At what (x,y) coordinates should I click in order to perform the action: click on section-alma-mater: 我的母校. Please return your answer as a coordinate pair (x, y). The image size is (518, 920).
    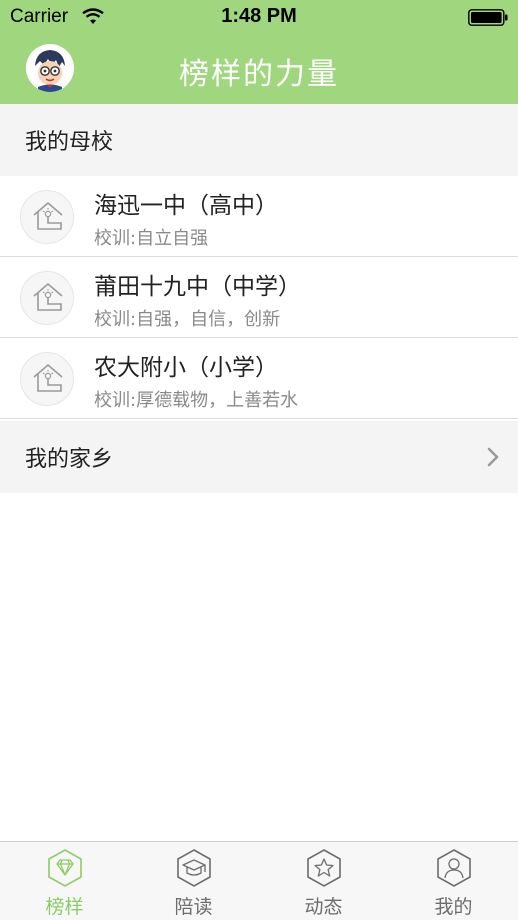
    Looking at the image, I should click on (259, 140).